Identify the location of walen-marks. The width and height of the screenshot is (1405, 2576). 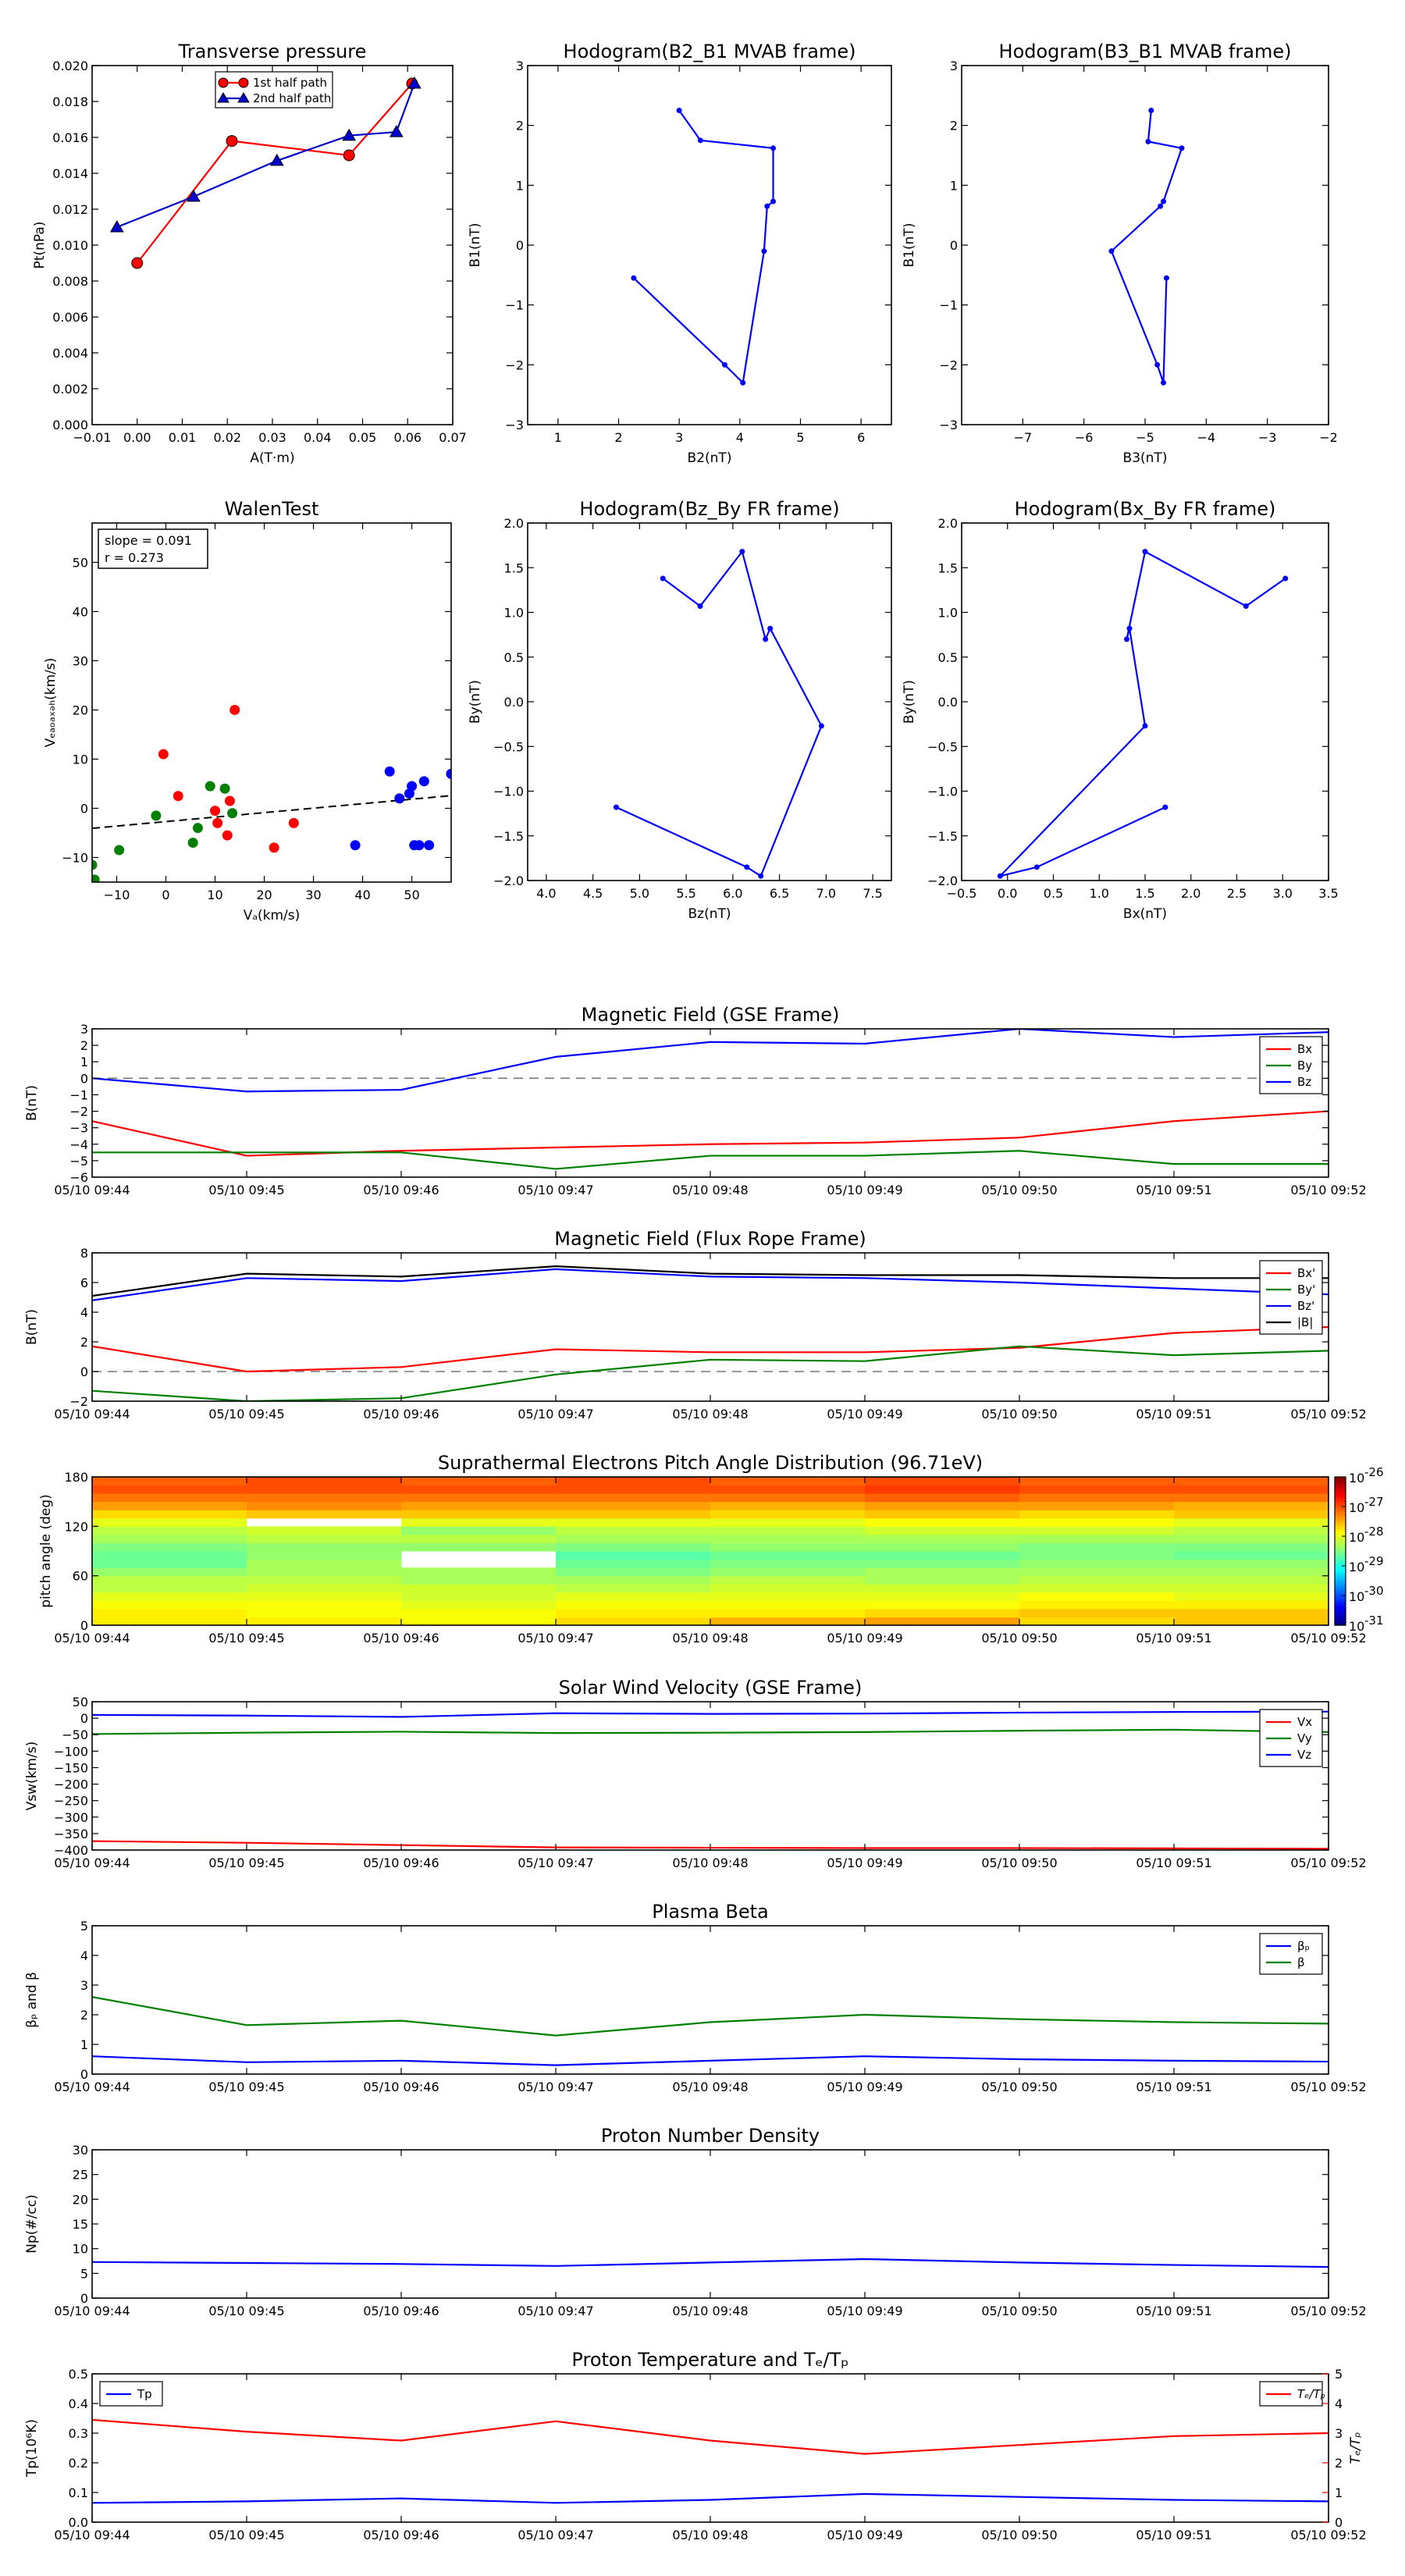
(271, 793).